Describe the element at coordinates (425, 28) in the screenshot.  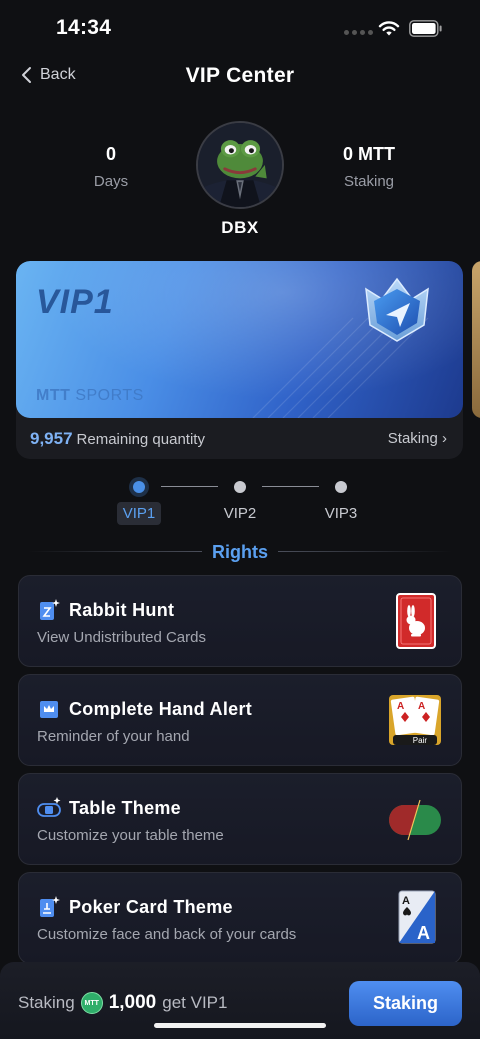
I see `battery-icon` at that location.